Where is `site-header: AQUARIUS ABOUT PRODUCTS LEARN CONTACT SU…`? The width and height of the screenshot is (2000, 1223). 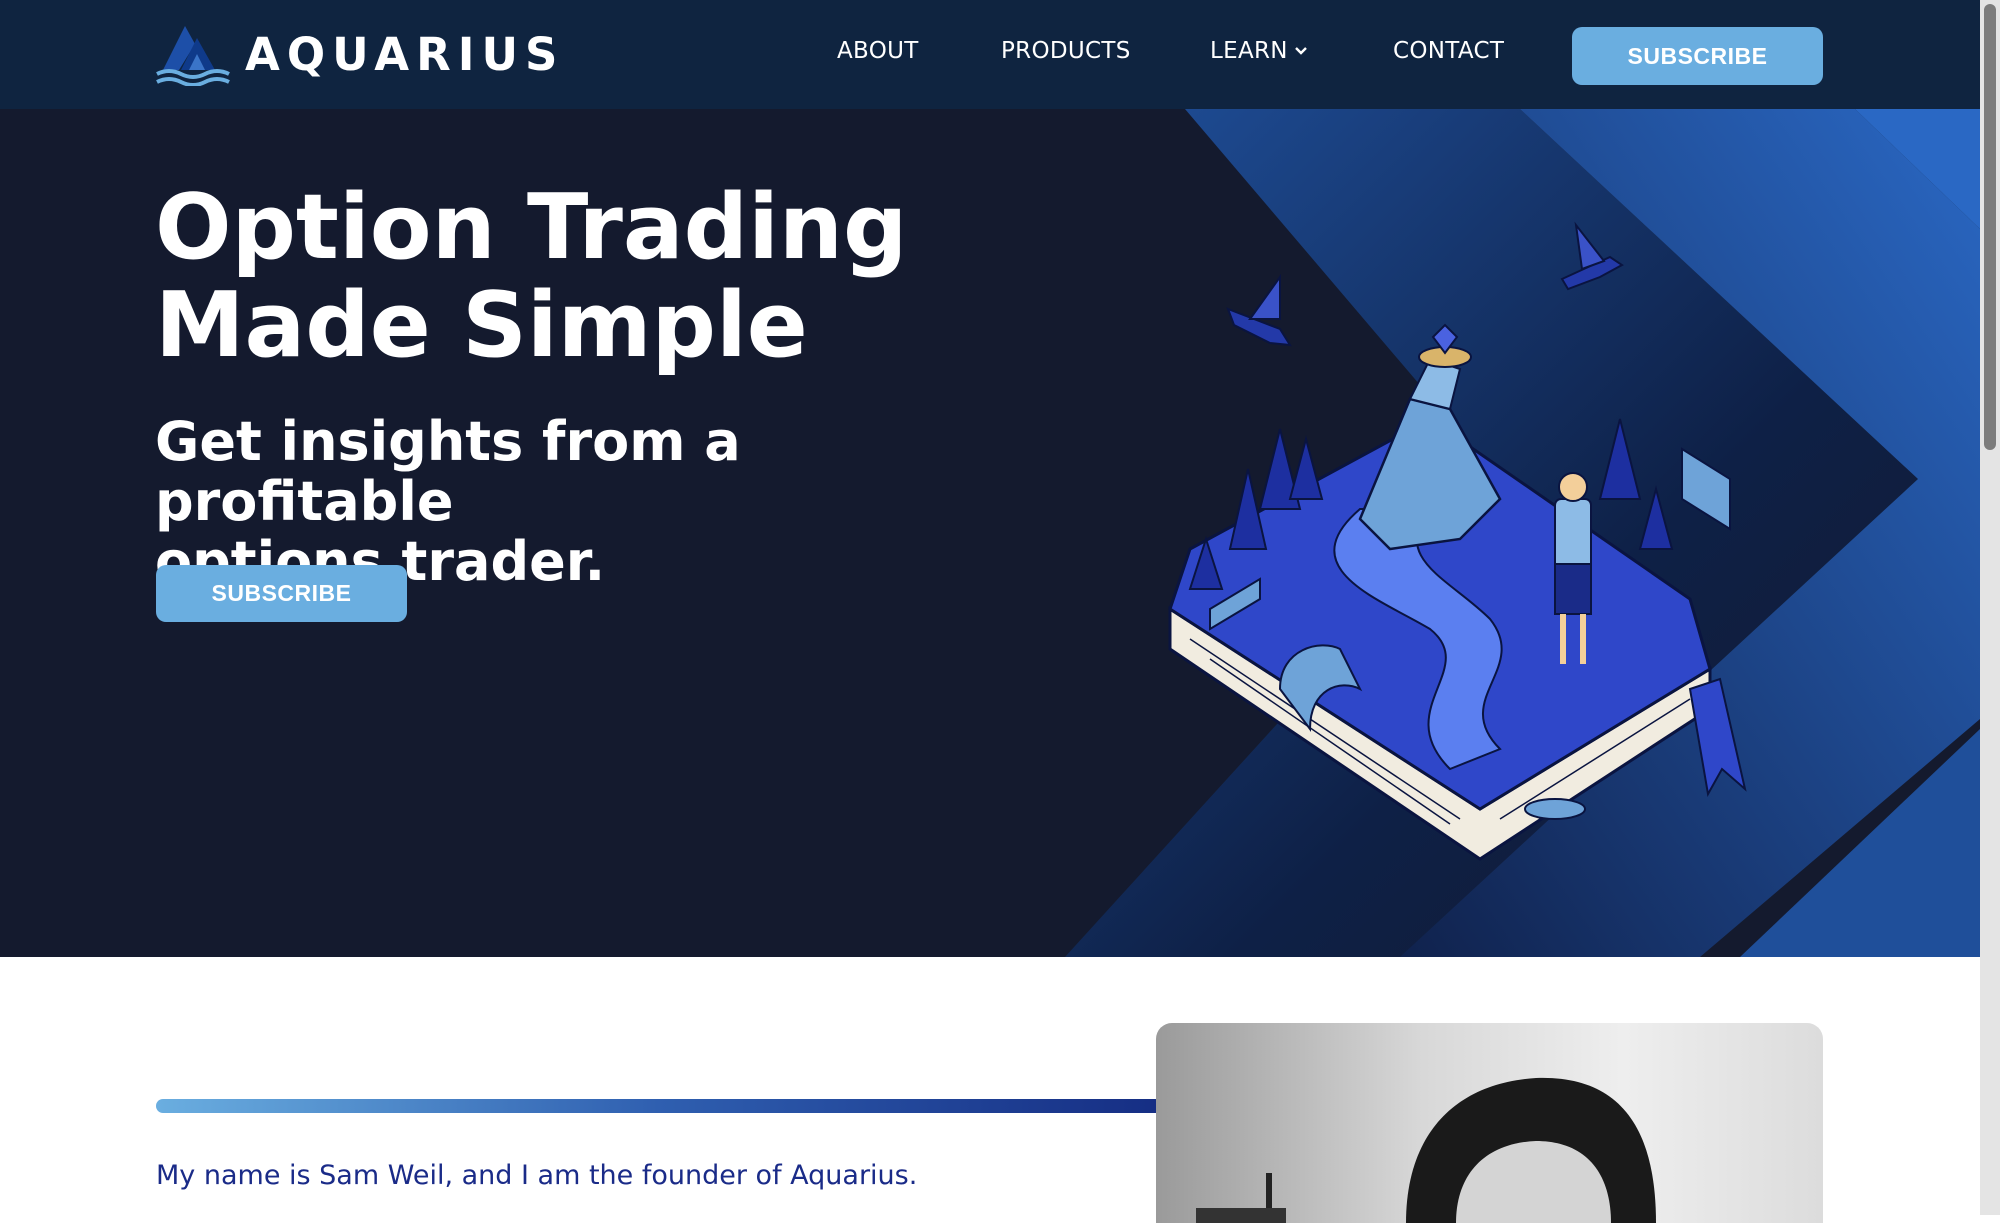
site-header: AQUARIUS ABOUT PRODUCTS LEARN CONTACT SU… is located at coordinates (990, 54).